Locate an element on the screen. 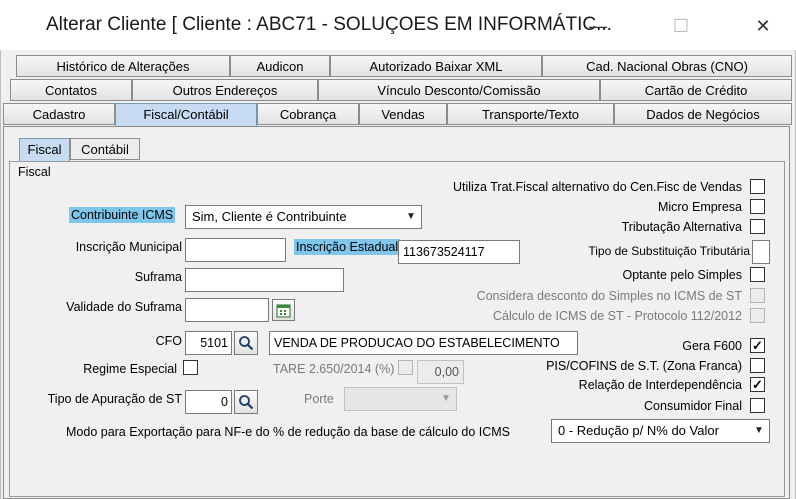  porte-select: ▼ is located at coordinates (400, 399).